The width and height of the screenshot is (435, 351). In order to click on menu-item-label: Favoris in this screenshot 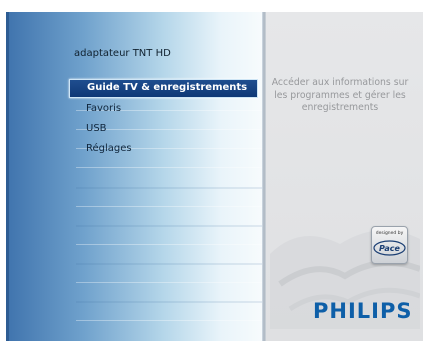, I will do `click(104, 108)`.